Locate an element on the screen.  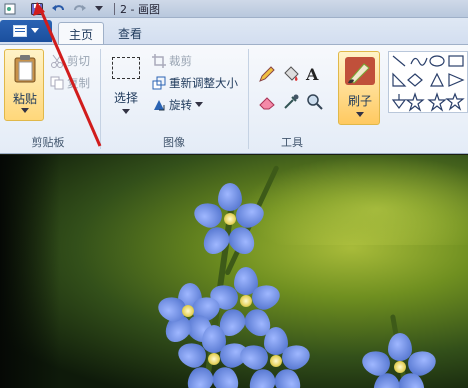
title-separator is located at coordinates (114, 9).